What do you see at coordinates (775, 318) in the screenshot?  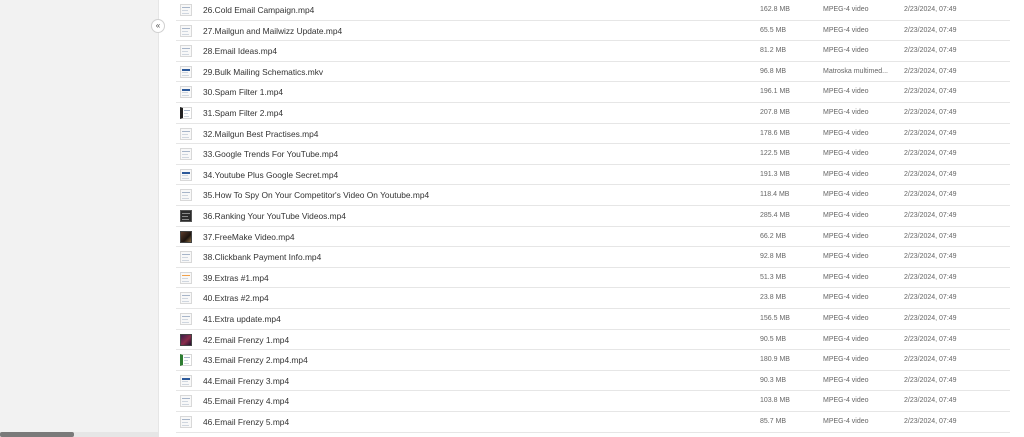 I see `file-size: 156.5 MB` at bounding box center [775, 318].